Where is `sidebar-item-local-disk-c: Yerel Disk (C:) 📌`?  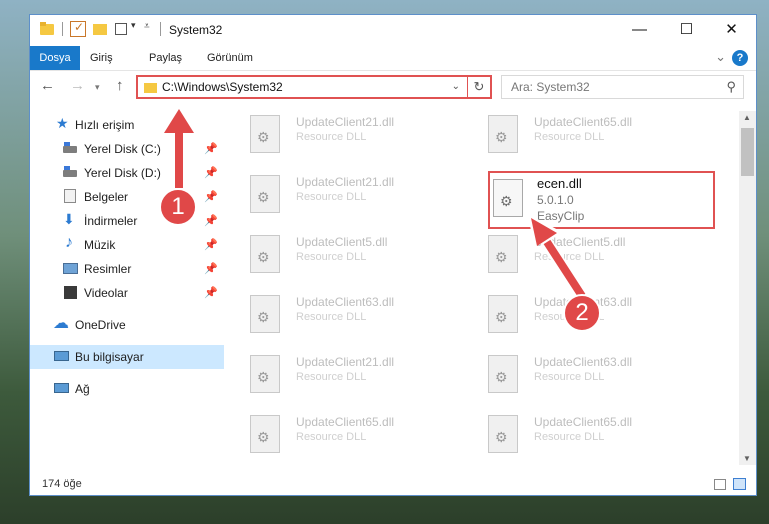 sidebar-item-local-disk-c: Yerel Disk (C:) 📌 is located at coordinates (127, 149).